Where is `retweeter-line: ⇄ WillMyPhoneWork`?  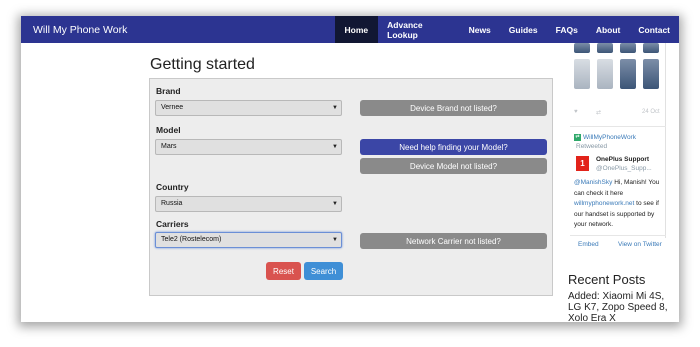 retweeter-line: ⇄ WillMyPhoneWork is located at coordinates (605, 137).